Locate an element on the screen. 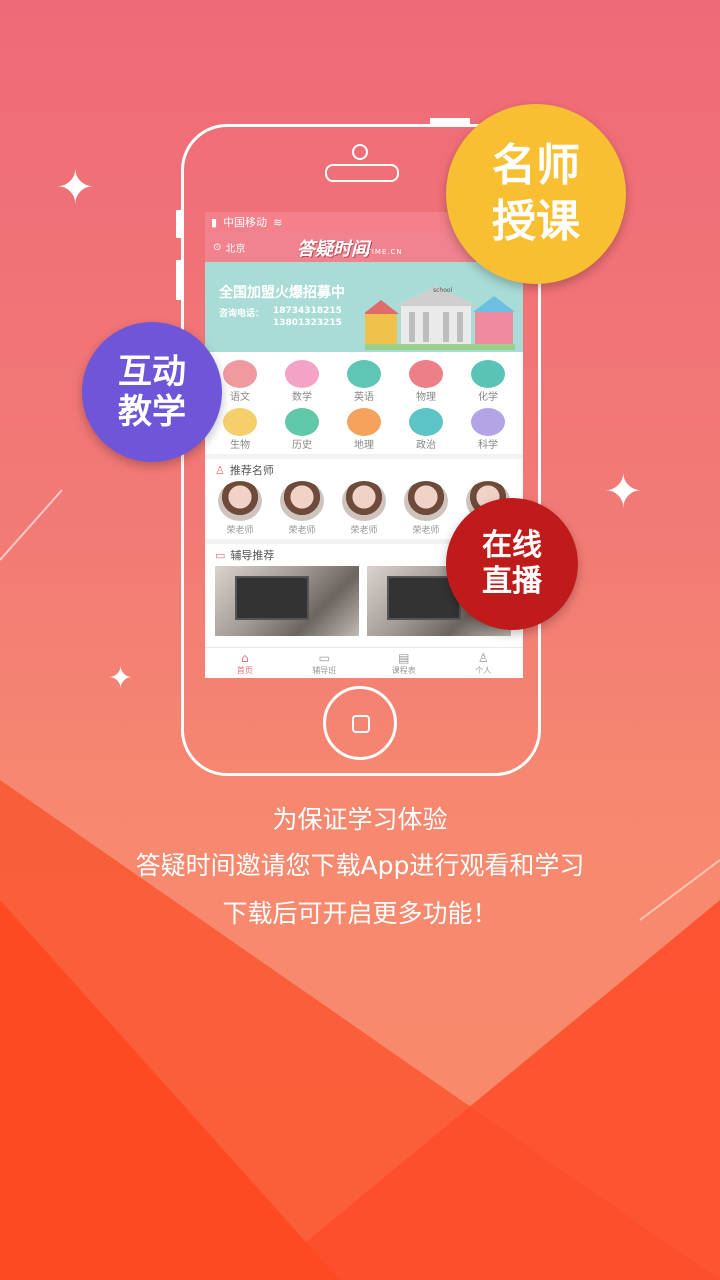  tab-schedule: ▤ 课程表 is located at coordinates (404, 663).